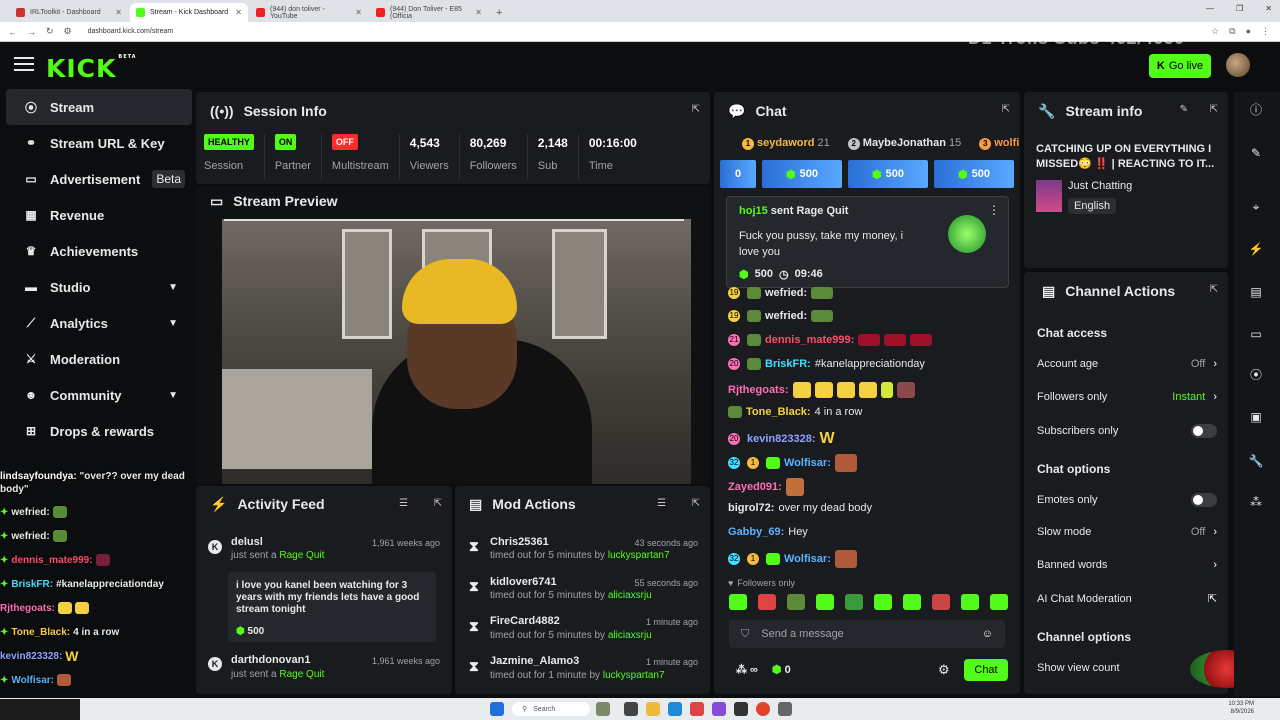 The height and width of the screenshot is (720, 1280). What do you see at coordinates (456, 351) in the screenshot?
I see `stream-video` at bounding box center [456, 351].